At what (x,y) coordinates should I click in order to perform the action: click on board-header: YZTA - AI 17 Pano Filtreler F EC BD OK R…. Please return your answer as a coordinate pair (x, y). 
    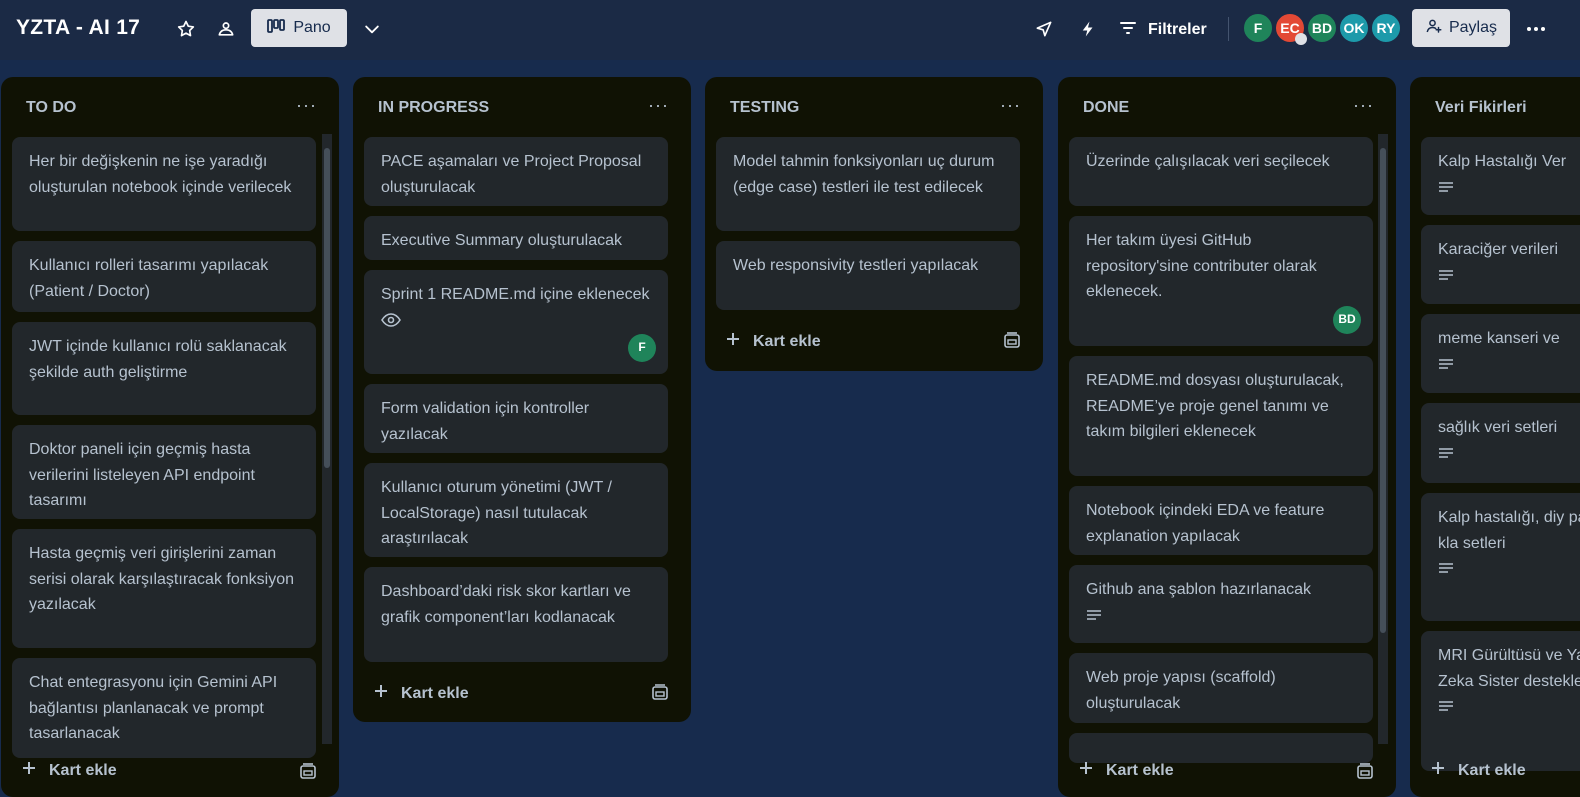
    Looking at the image, I should click on (790, 30).